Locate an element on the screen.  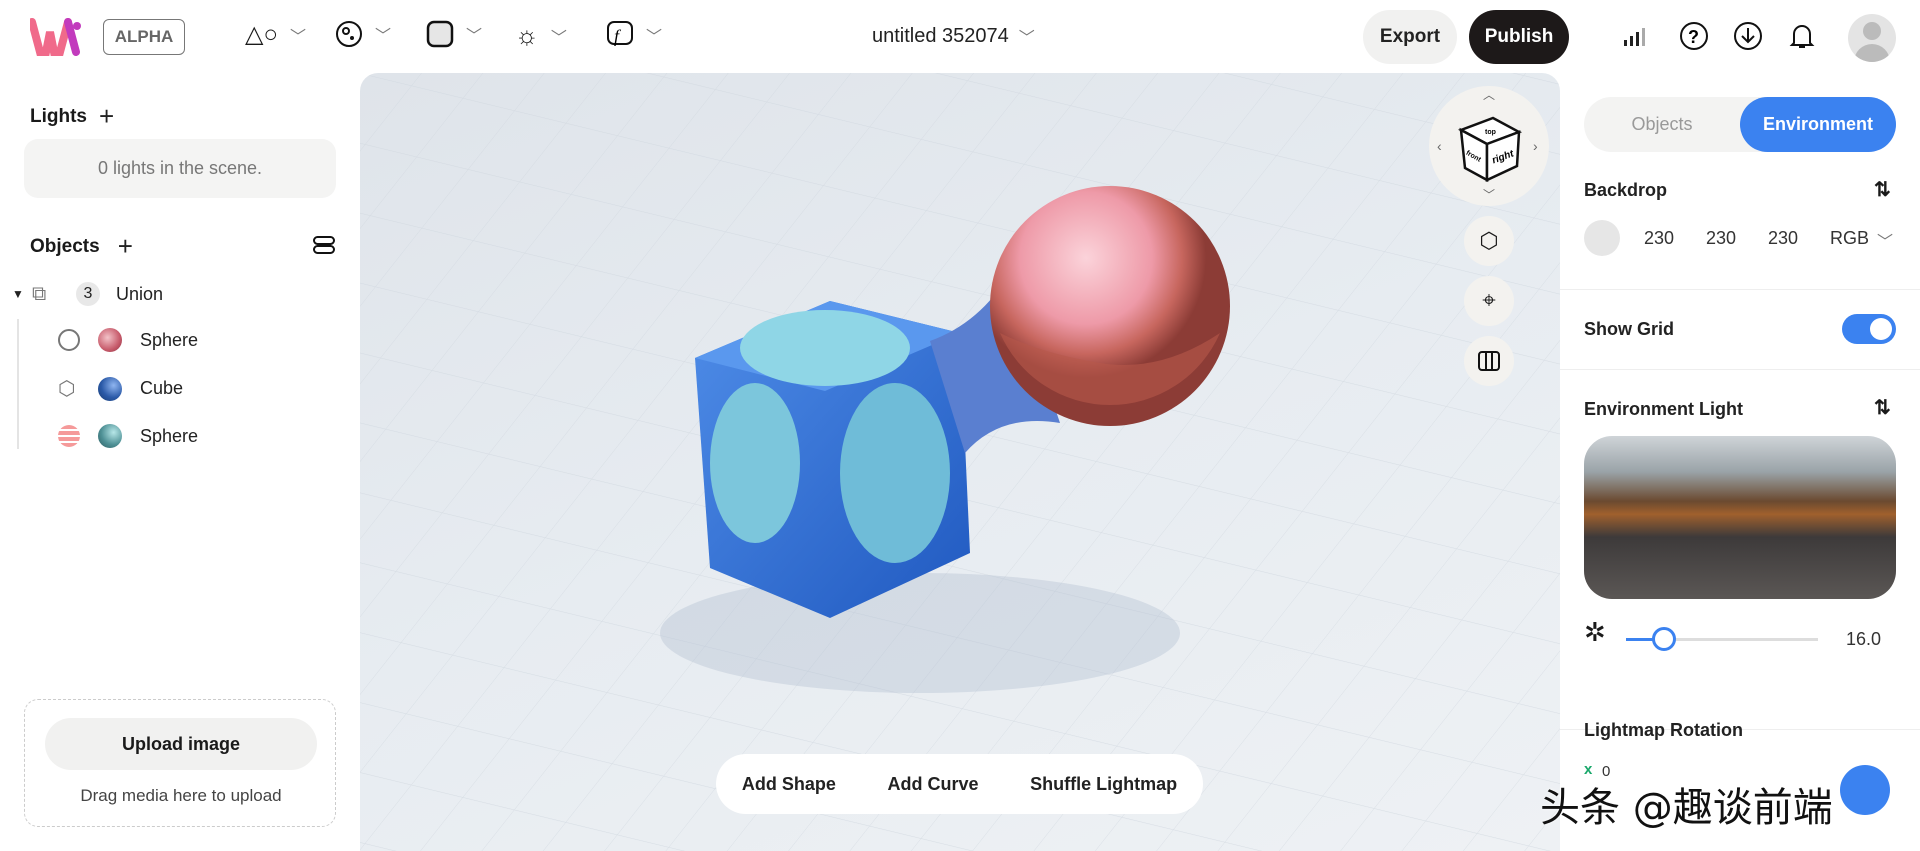
crosshair-icon: ⌖ is located at coordinates (1489, 300).